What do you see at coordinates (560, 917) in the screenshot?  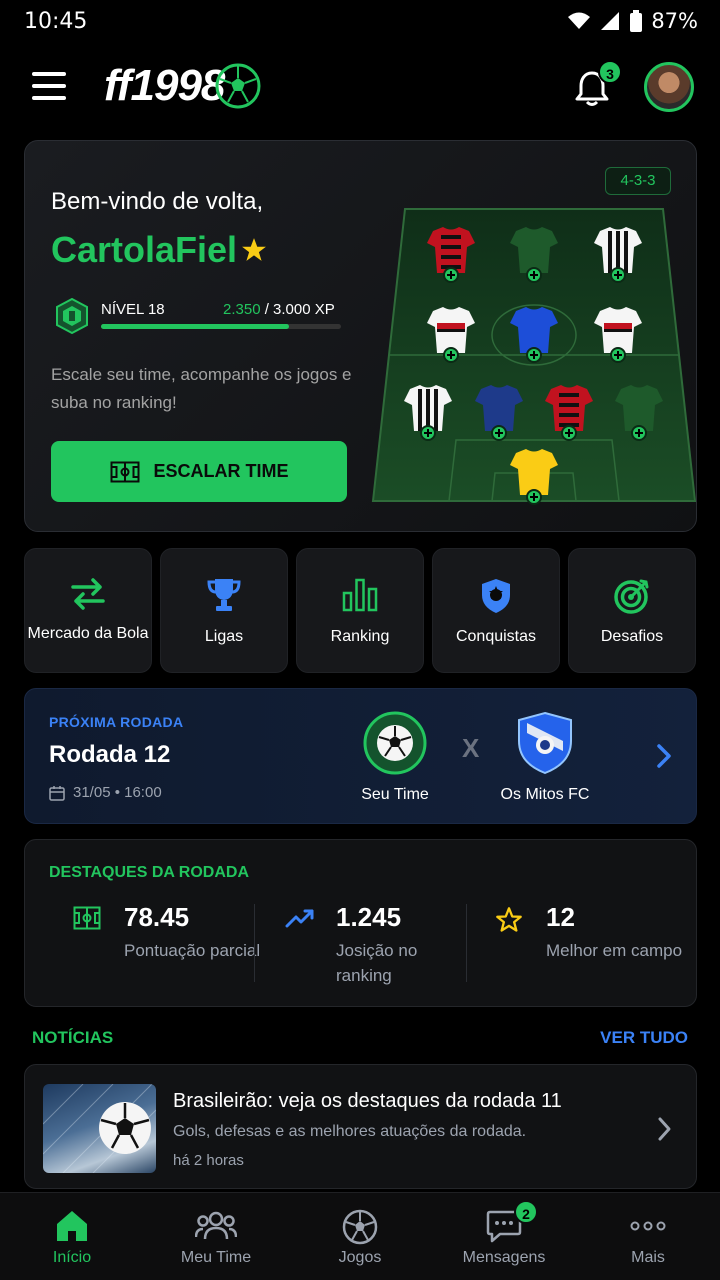 I see `stat-value: 12` at bounding box center [560, 917].